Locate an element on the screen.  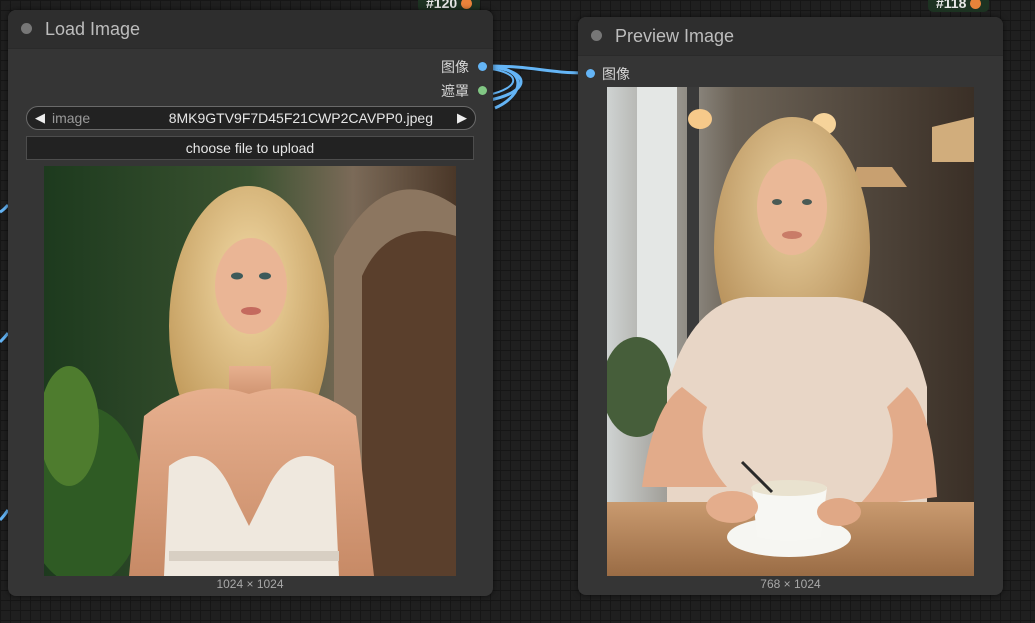
input-dot-image-icon is located at coordinates (590, 73).